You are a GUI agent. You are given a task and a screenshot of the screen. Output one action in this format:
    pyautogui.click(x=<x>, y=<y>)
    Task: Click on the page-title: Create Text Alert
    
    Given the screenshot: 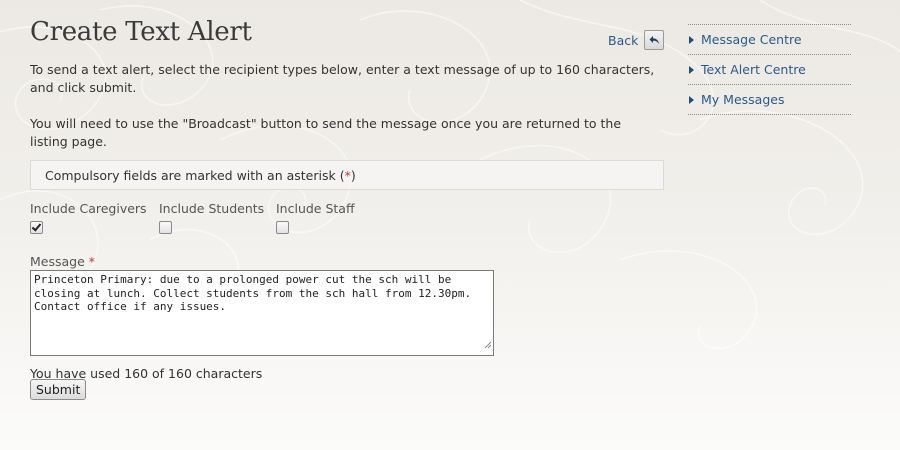 What is the action you would take?
    pyautogui.click(x=141, y=32)
    